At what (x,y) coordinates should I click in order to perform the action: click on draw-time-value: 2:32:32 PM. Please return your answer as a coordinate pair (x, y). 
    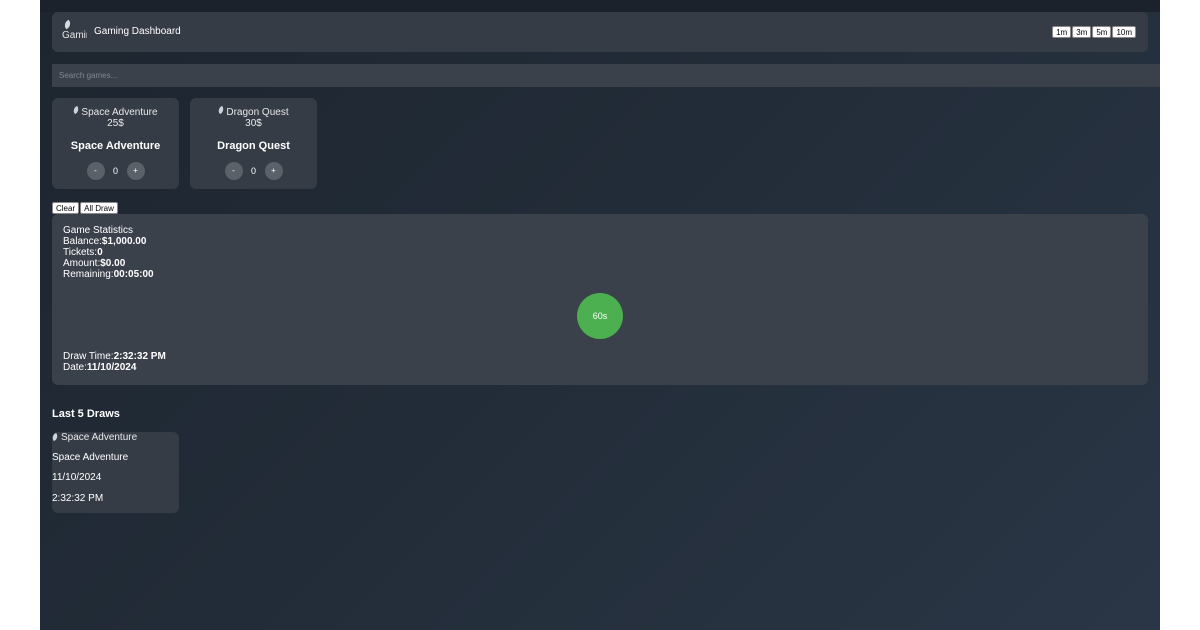
    Looking at the image, I should click on (139, 356).